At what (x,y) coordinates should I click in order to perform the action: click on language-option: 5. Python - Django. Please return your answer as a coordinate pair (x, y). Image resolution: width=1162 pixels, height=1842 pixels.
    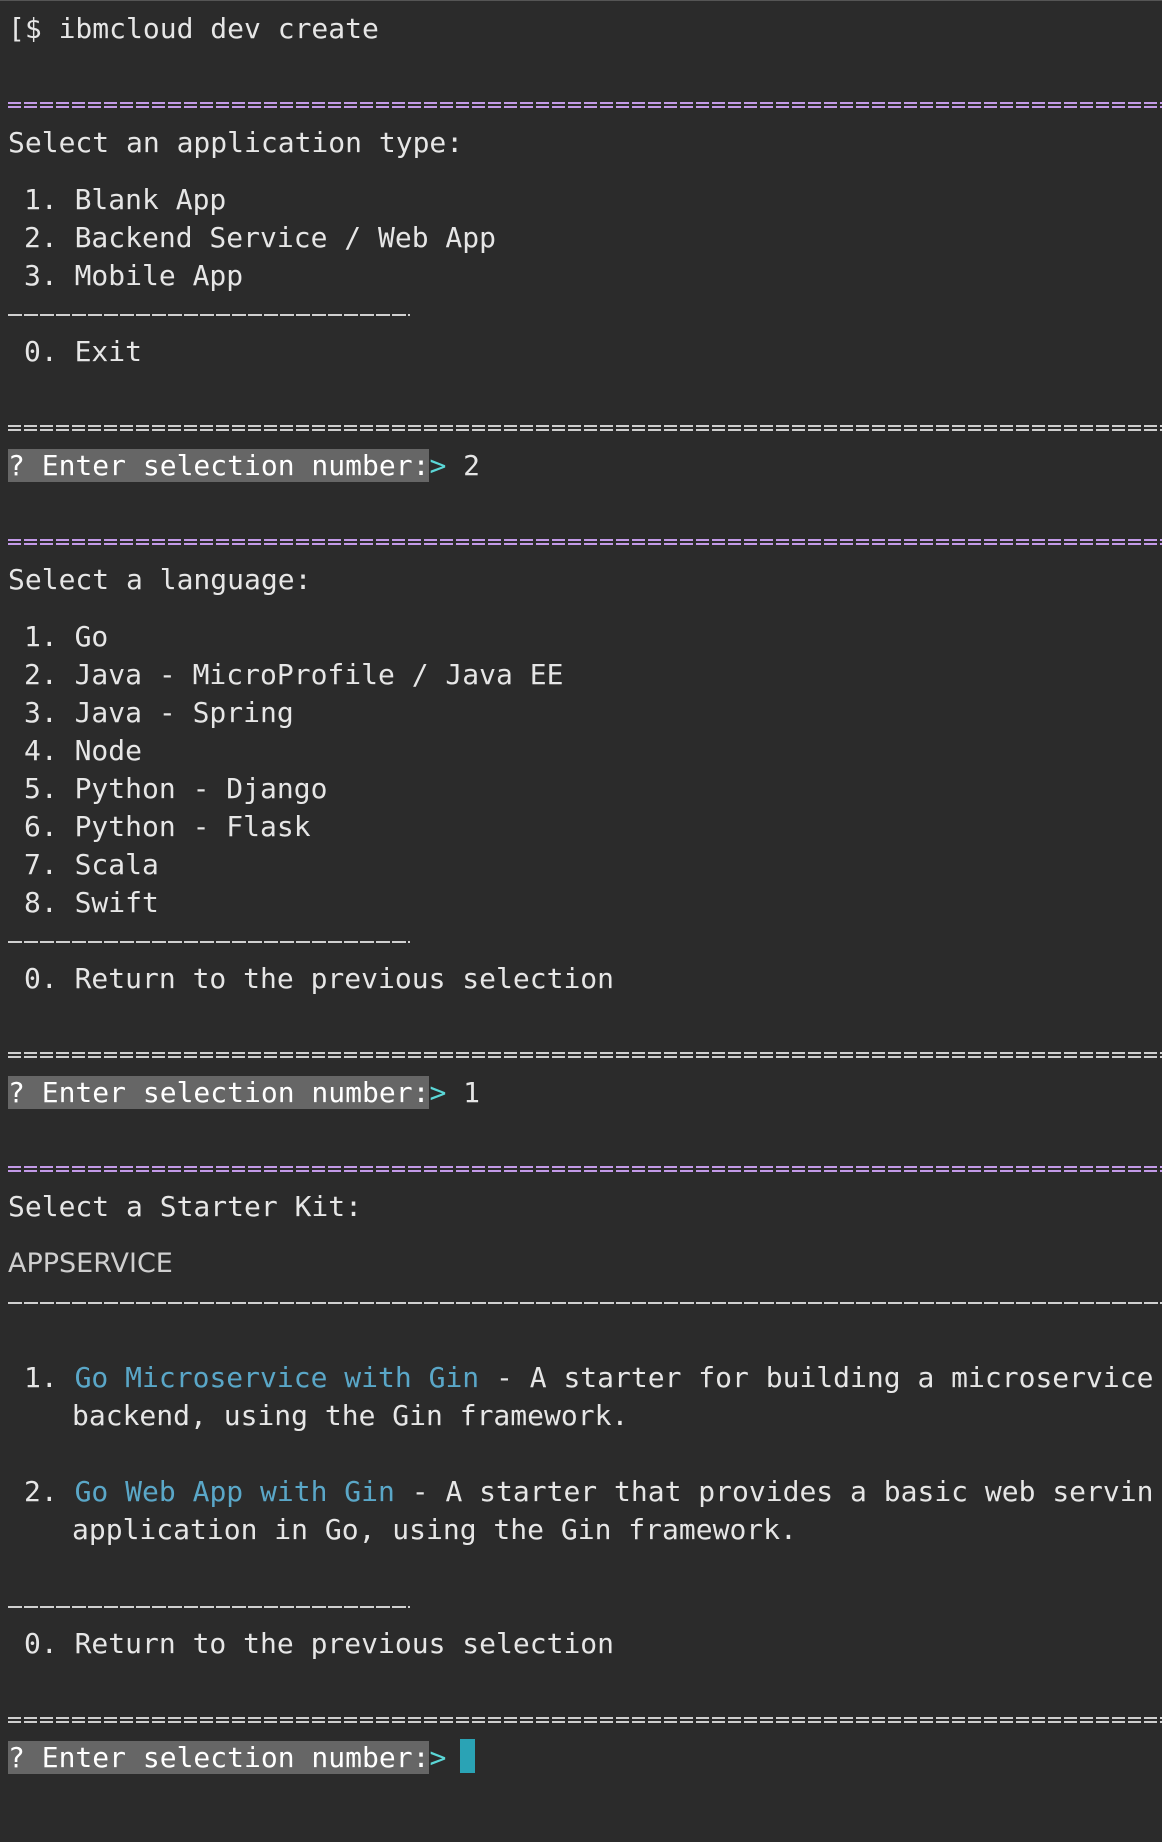
    Looking at the image, I should click on (176, 788).